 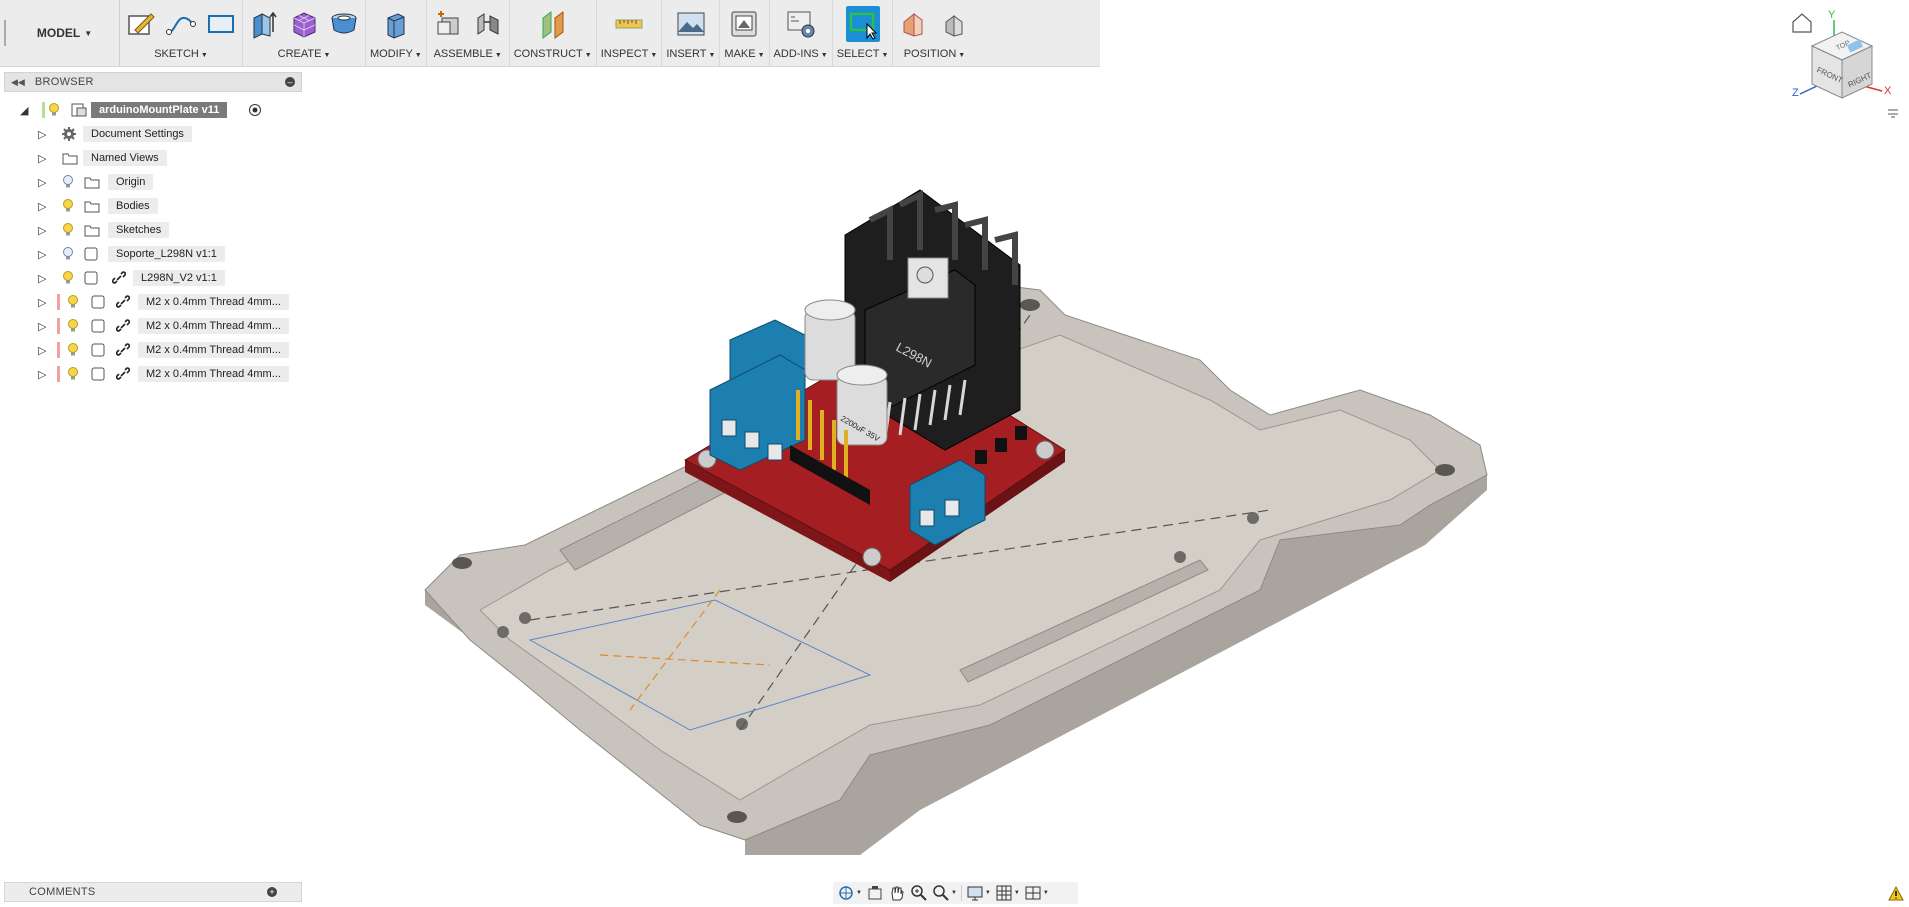 I want to click on viewcube: Y X Z TOP FRONT RIGHT, so click(x=1845, y=63).